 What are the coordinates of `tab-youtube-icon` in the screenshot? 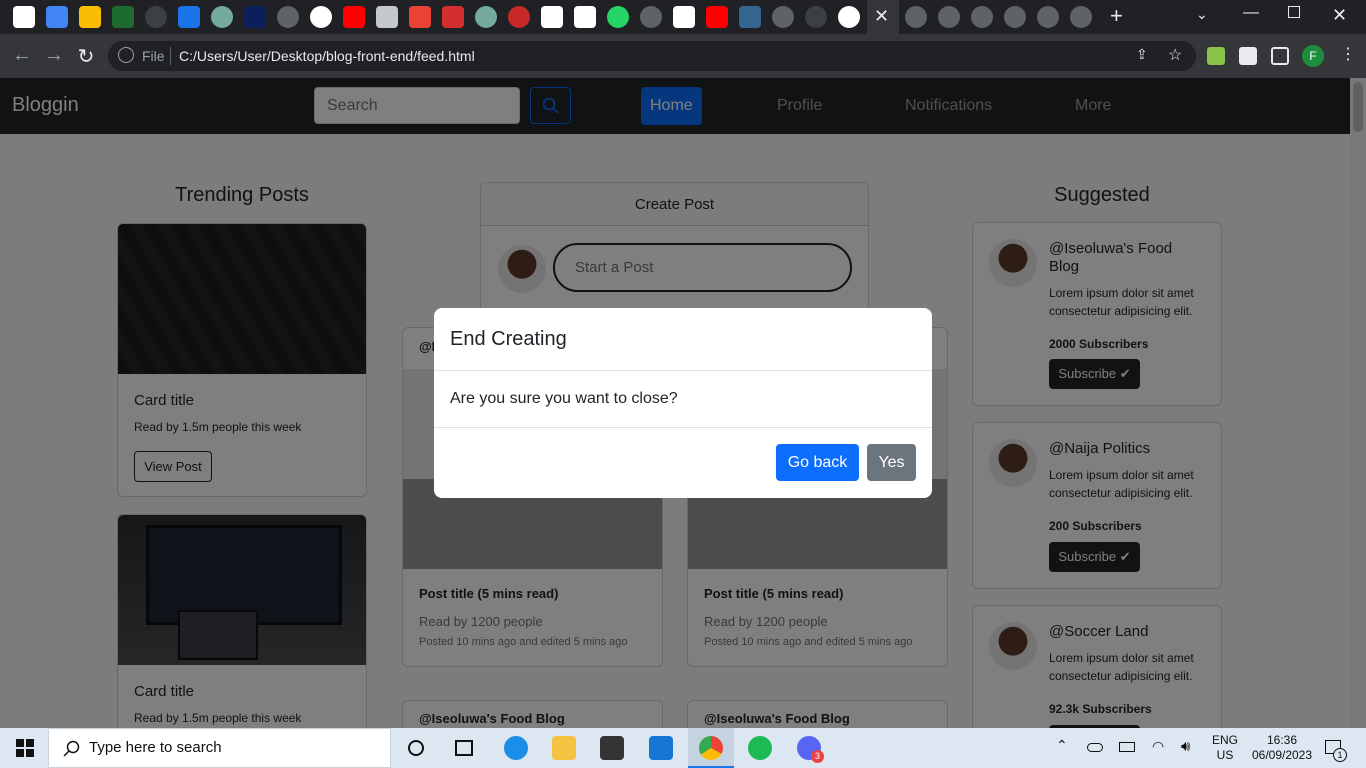 It's located at (354, 17).